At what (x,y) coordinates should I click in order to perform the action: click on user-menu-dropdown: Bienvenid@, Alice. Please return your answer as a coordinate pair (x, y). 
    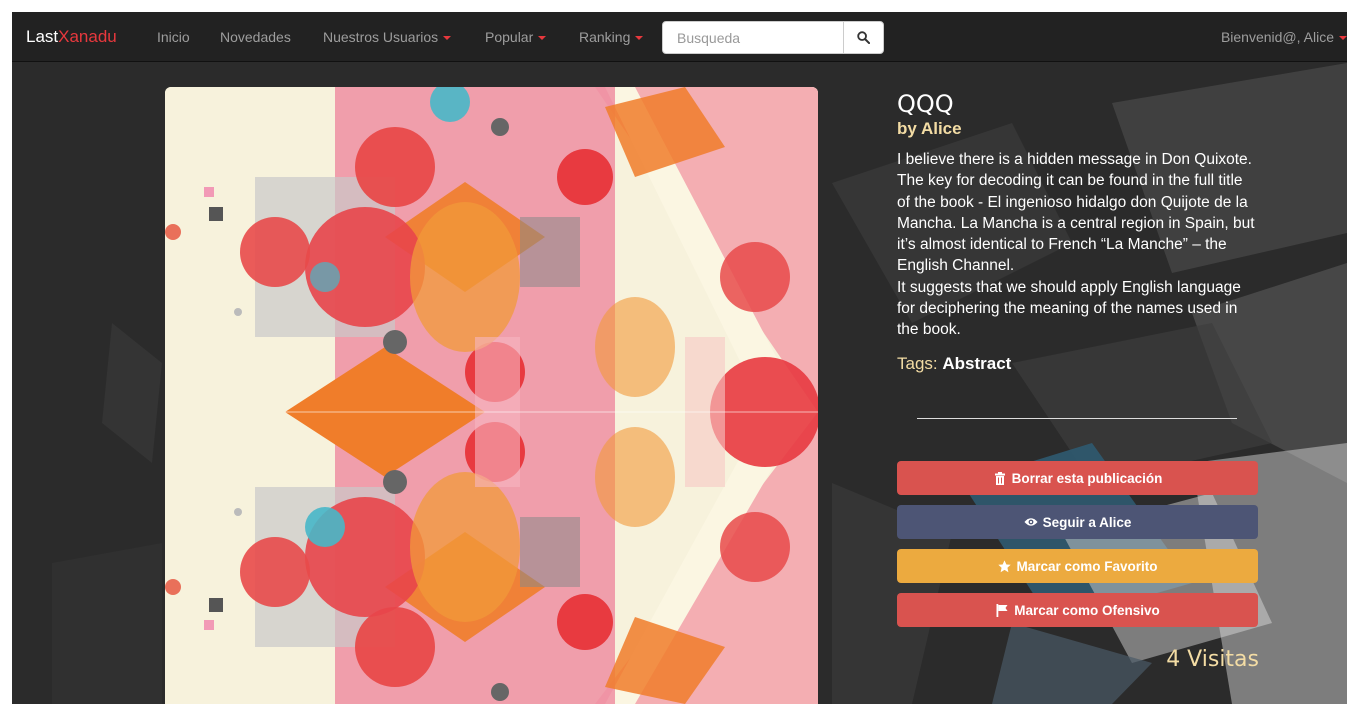
    Looking at the image, I should click on (1284, 37).